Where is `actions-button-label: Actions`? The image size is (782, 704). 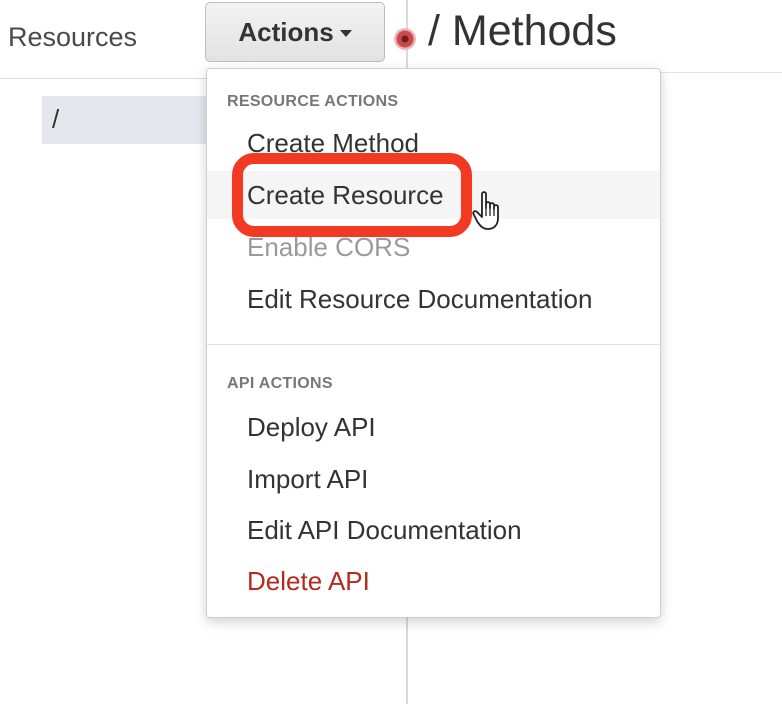 actions-button-label: Actions is located at coordinates (286, 31).